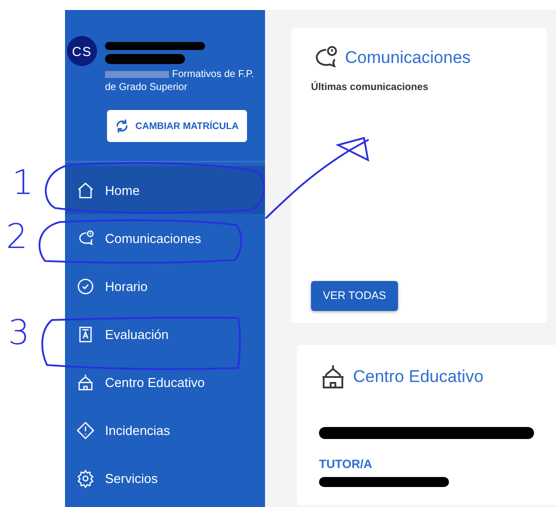 This screenshot has height=507, width=556. I want to click on card-subtitle: Últimas comunicaciones, so click(370, 87).